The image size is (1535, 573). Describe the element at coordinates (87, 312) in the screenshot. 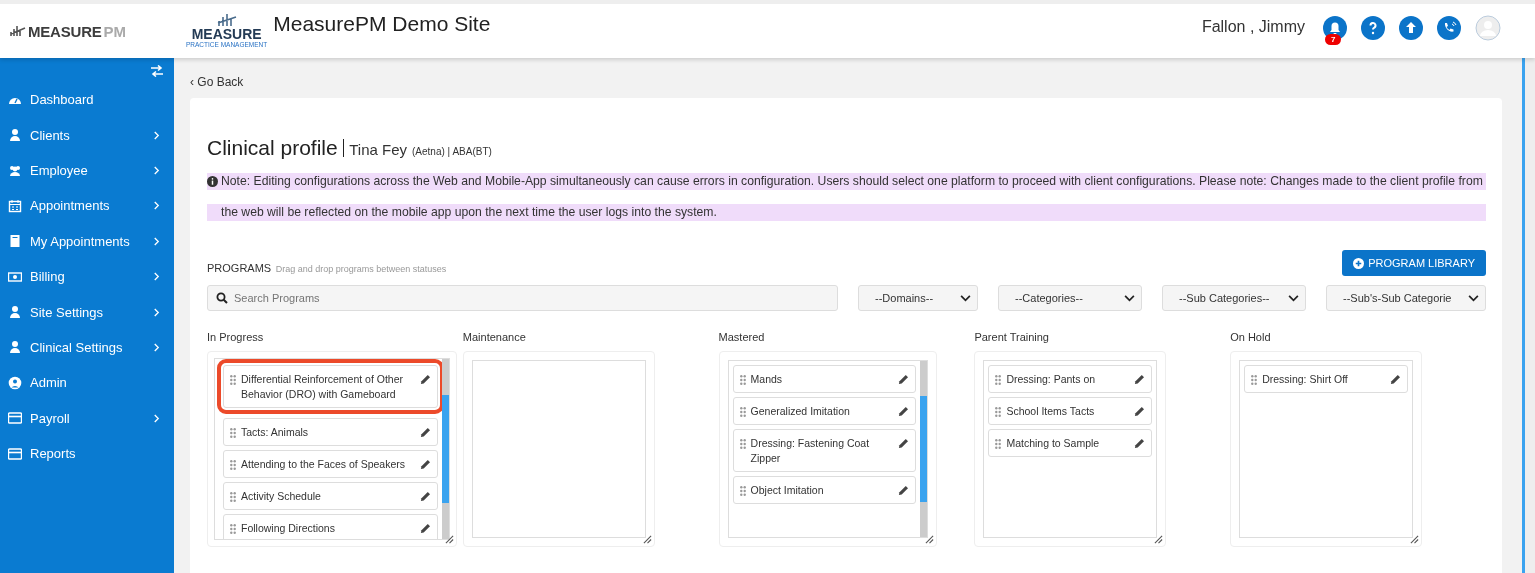

I see `nav-item: Site Settings` at that location.